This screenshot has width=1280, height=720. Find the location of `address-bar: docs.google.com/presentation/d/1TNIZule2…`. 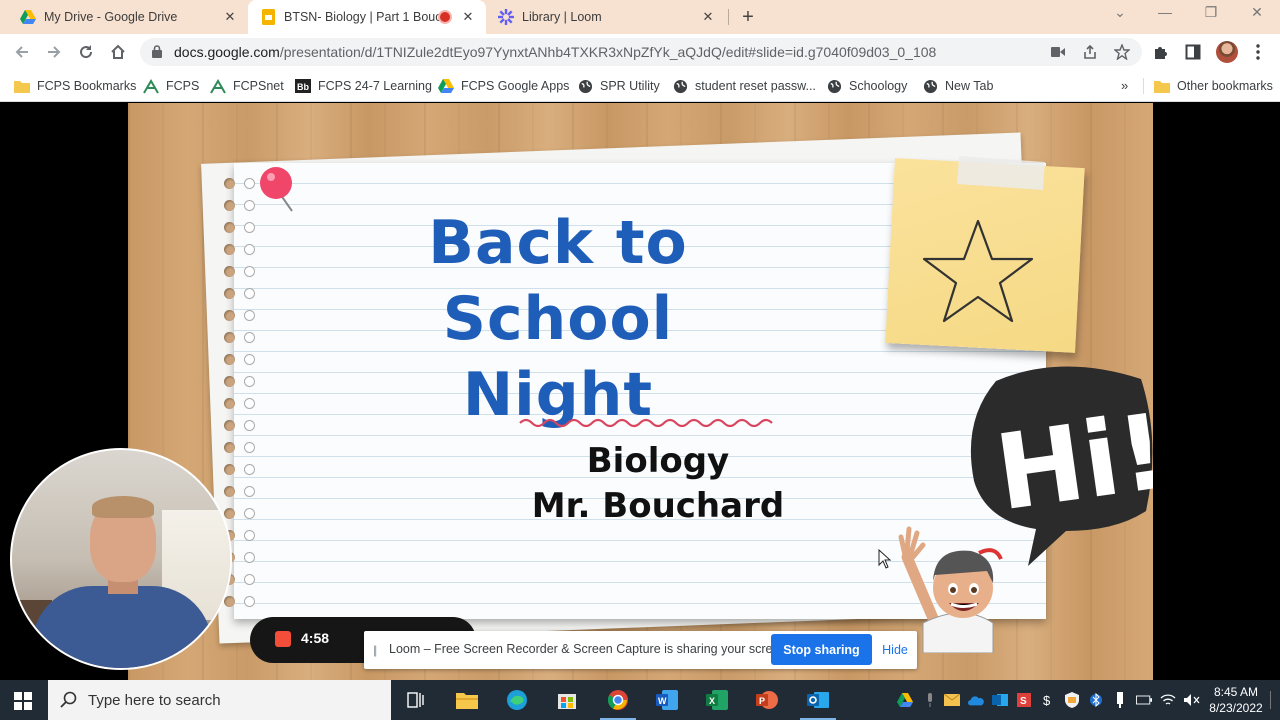

address-bar: docs.google.com/presentation/d/1TNIZule2… is located at coordinates (641, 52).